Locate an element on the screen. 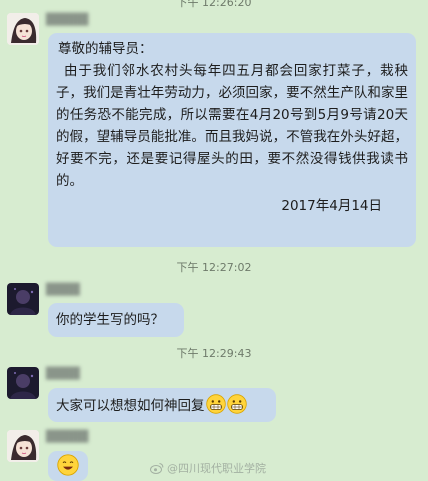  message-bubble is located at coordinates (68, 466).